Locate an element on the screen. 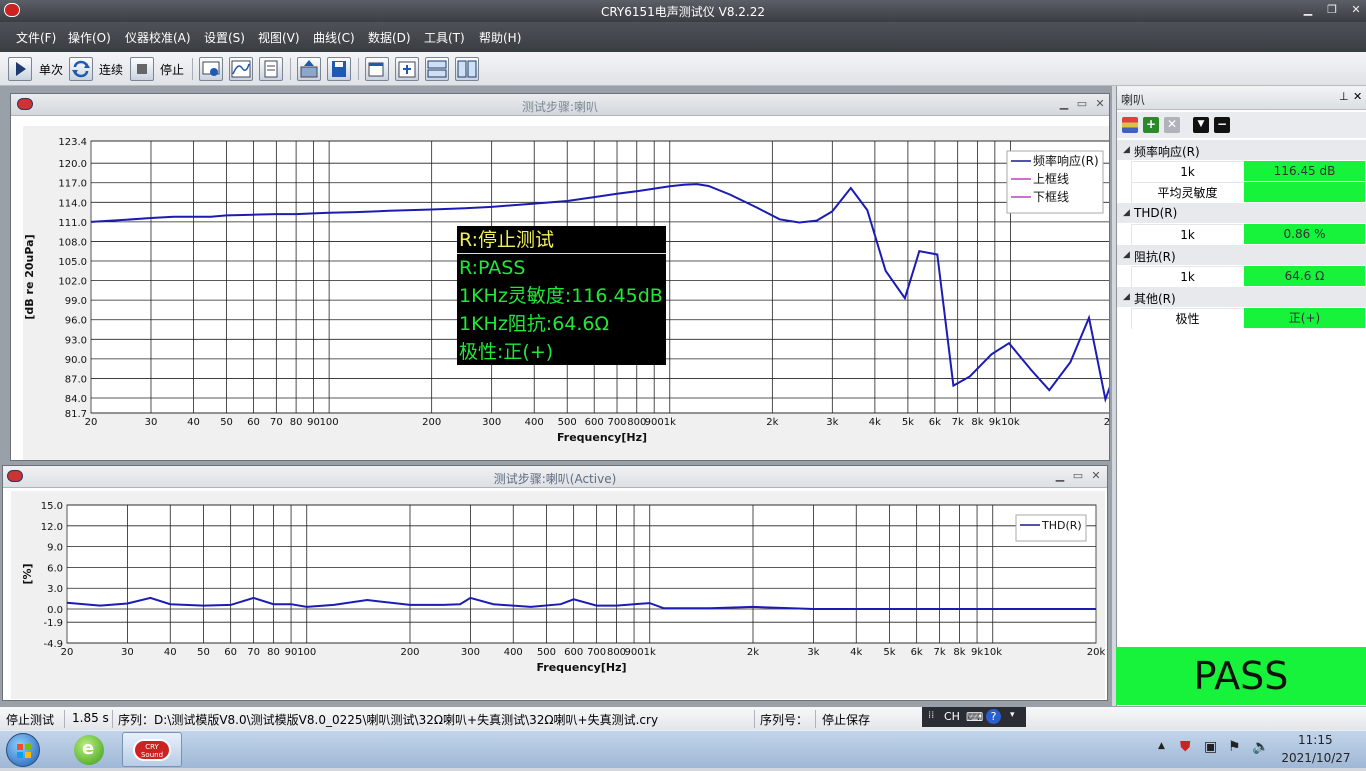  single-run-button is located at coordinates (20, 69).